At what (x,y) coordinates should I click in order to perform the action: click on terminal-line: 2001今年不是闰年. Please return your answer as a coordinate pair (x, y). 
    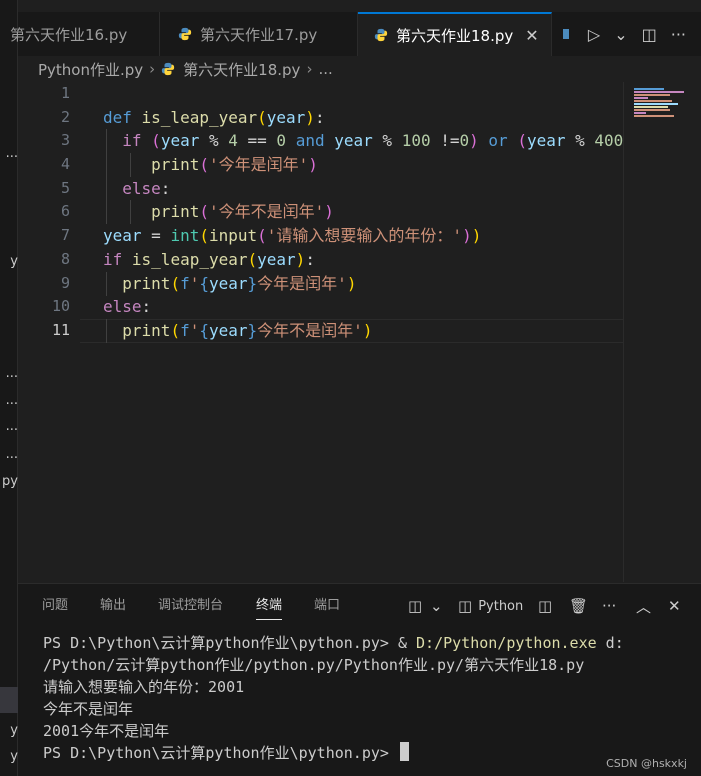
    Looking at the image, I should click on (106, 731).